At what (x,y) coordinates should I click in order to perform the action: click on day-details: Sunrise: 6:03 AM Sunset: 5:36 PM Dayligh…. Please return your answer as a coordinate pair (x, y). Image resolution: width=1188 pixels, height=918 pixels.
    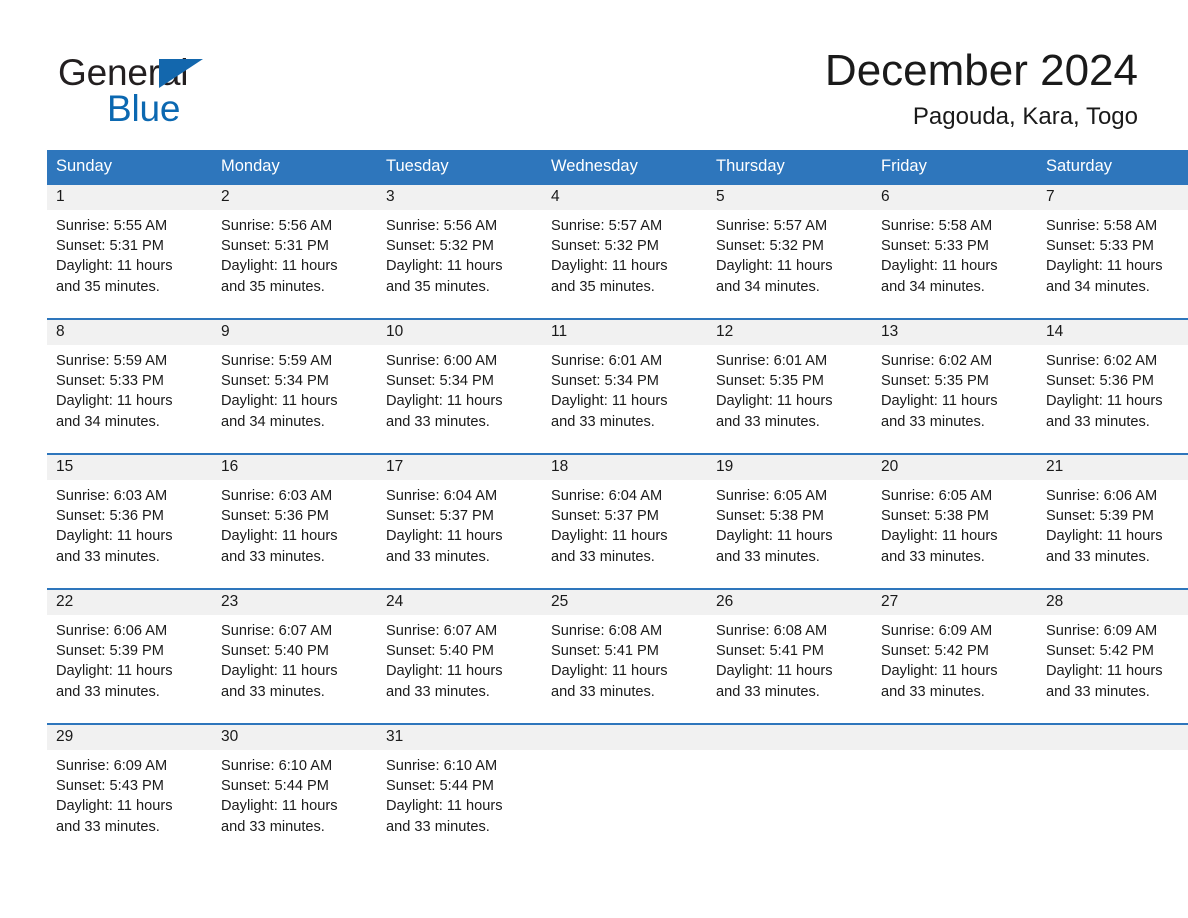
    Looking at the image, I should click on (294, 523).